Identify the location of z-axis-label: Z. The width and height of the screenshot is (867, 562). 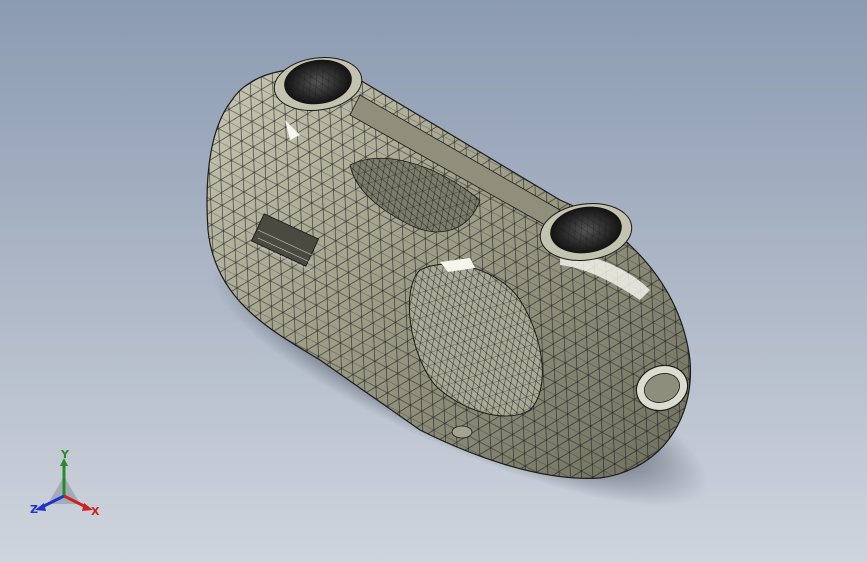
(34, 509).